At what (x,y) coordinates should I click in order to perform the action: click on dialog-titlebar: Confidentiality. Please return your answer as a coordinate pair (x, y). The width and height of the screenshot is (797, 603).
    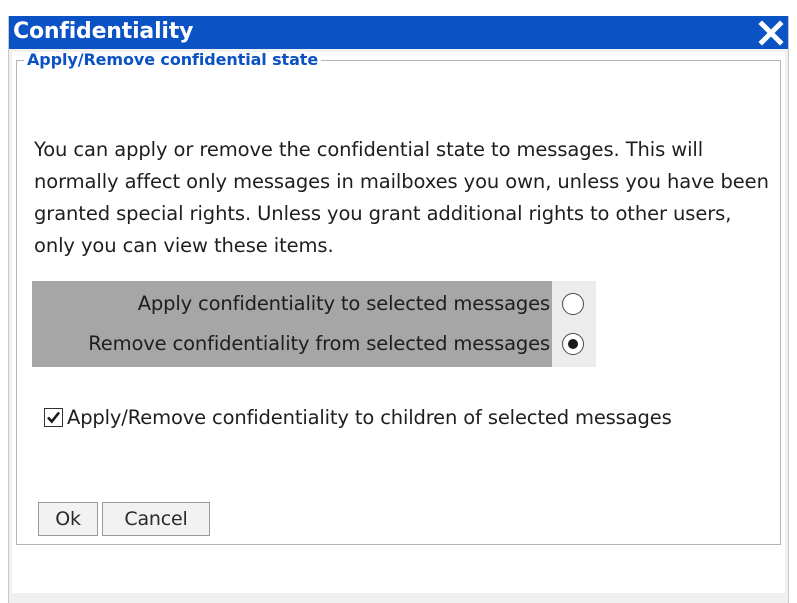
    Looking at the image, I should click on (398, 32).